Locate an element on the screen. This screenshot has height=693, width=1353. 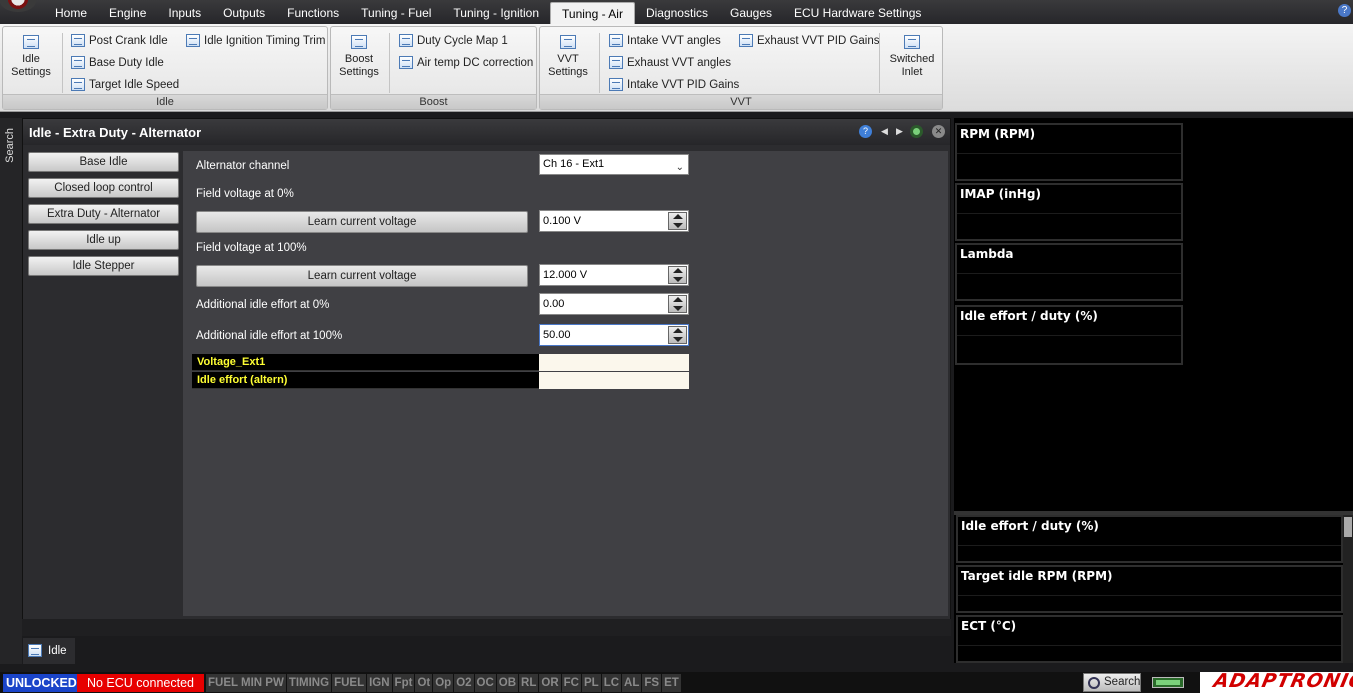
gauge-title: Target idle RPM (RPM) is located at coordinates (1037, 576).